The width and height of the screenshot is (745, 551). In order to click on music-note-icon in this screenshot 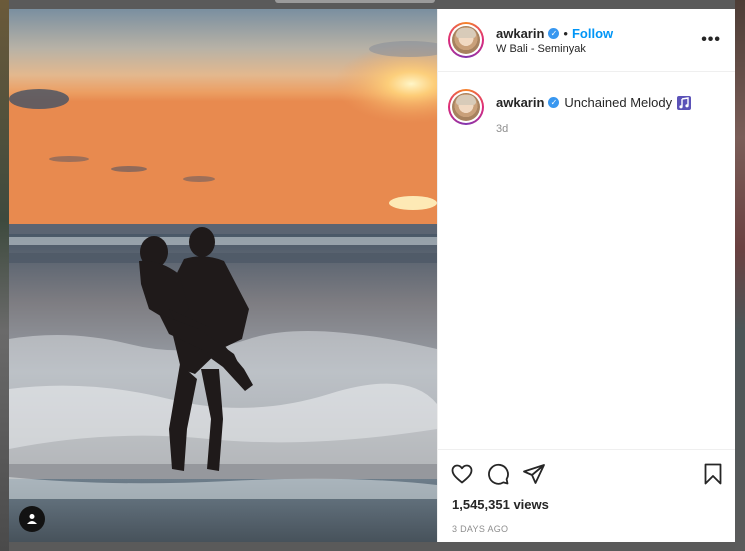, I will do `click(684, 102)`.